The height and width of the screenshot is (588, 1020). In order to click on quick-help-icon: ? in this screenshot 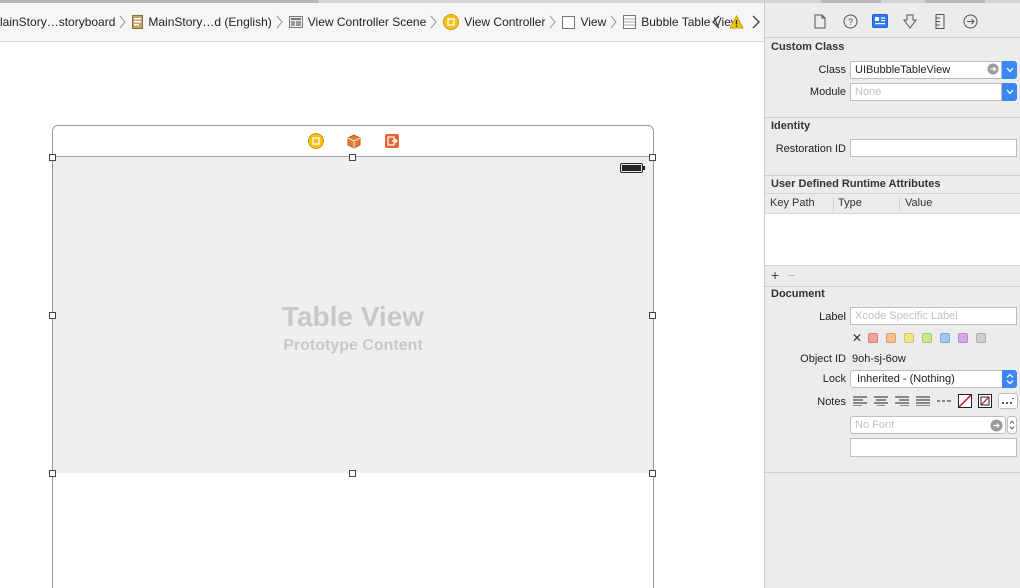, I will do `click(850, 21)`.